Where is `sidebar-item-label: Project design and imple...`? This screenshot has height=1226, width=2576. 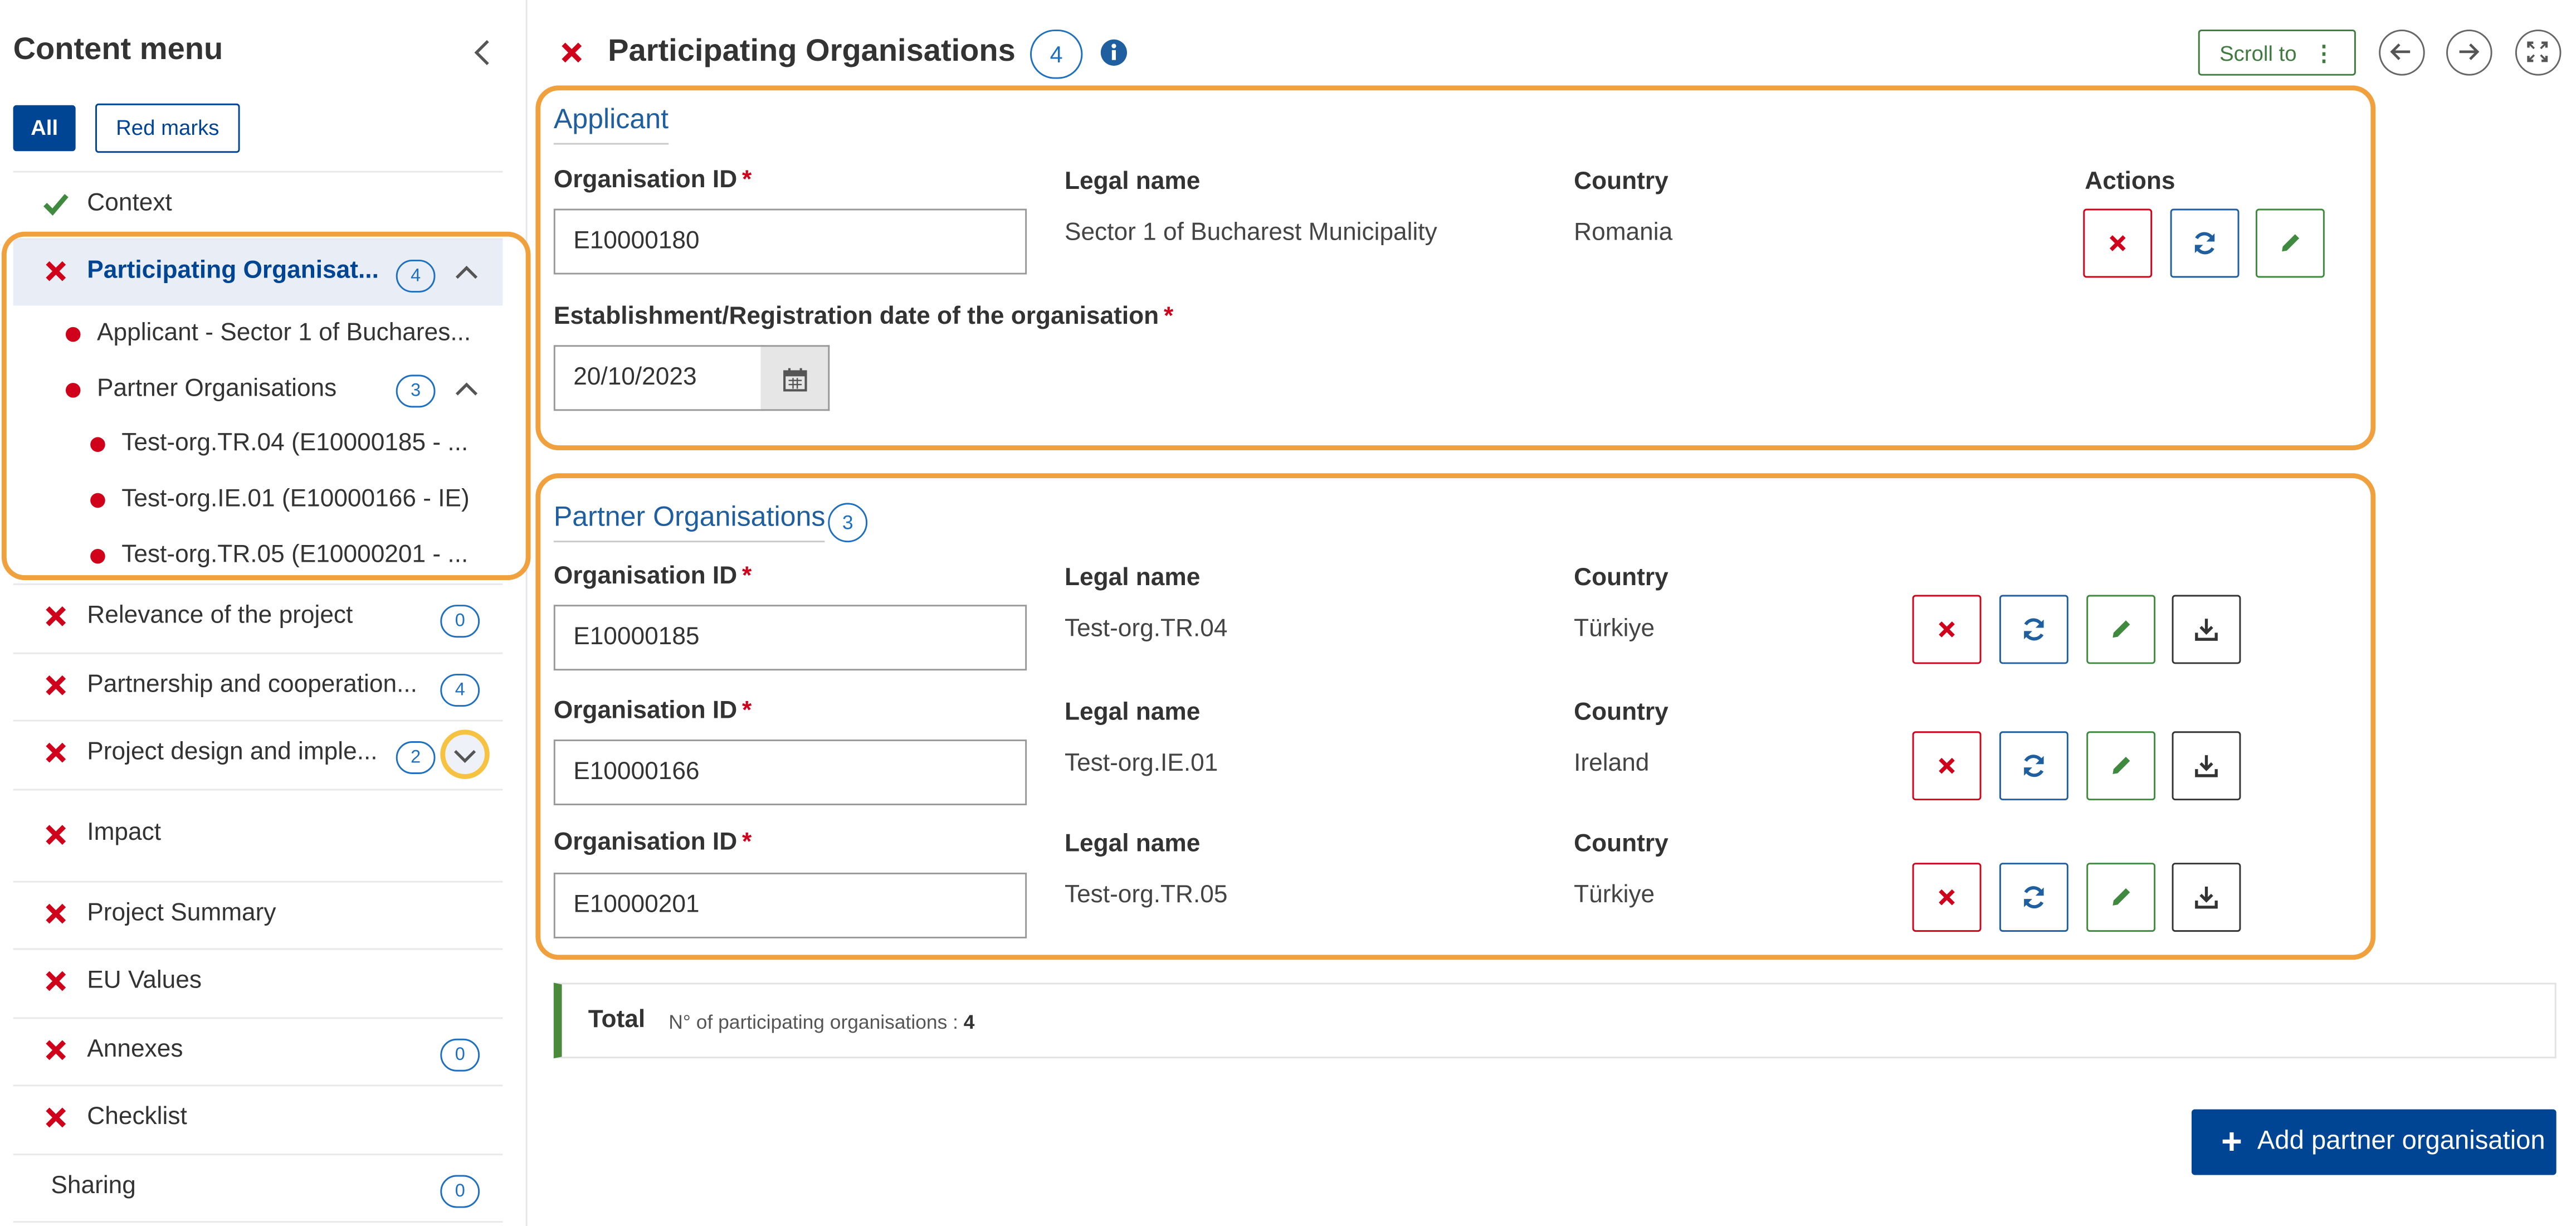
sidebar-item-label: Project design and imple... is located at coordinates (232, 752).